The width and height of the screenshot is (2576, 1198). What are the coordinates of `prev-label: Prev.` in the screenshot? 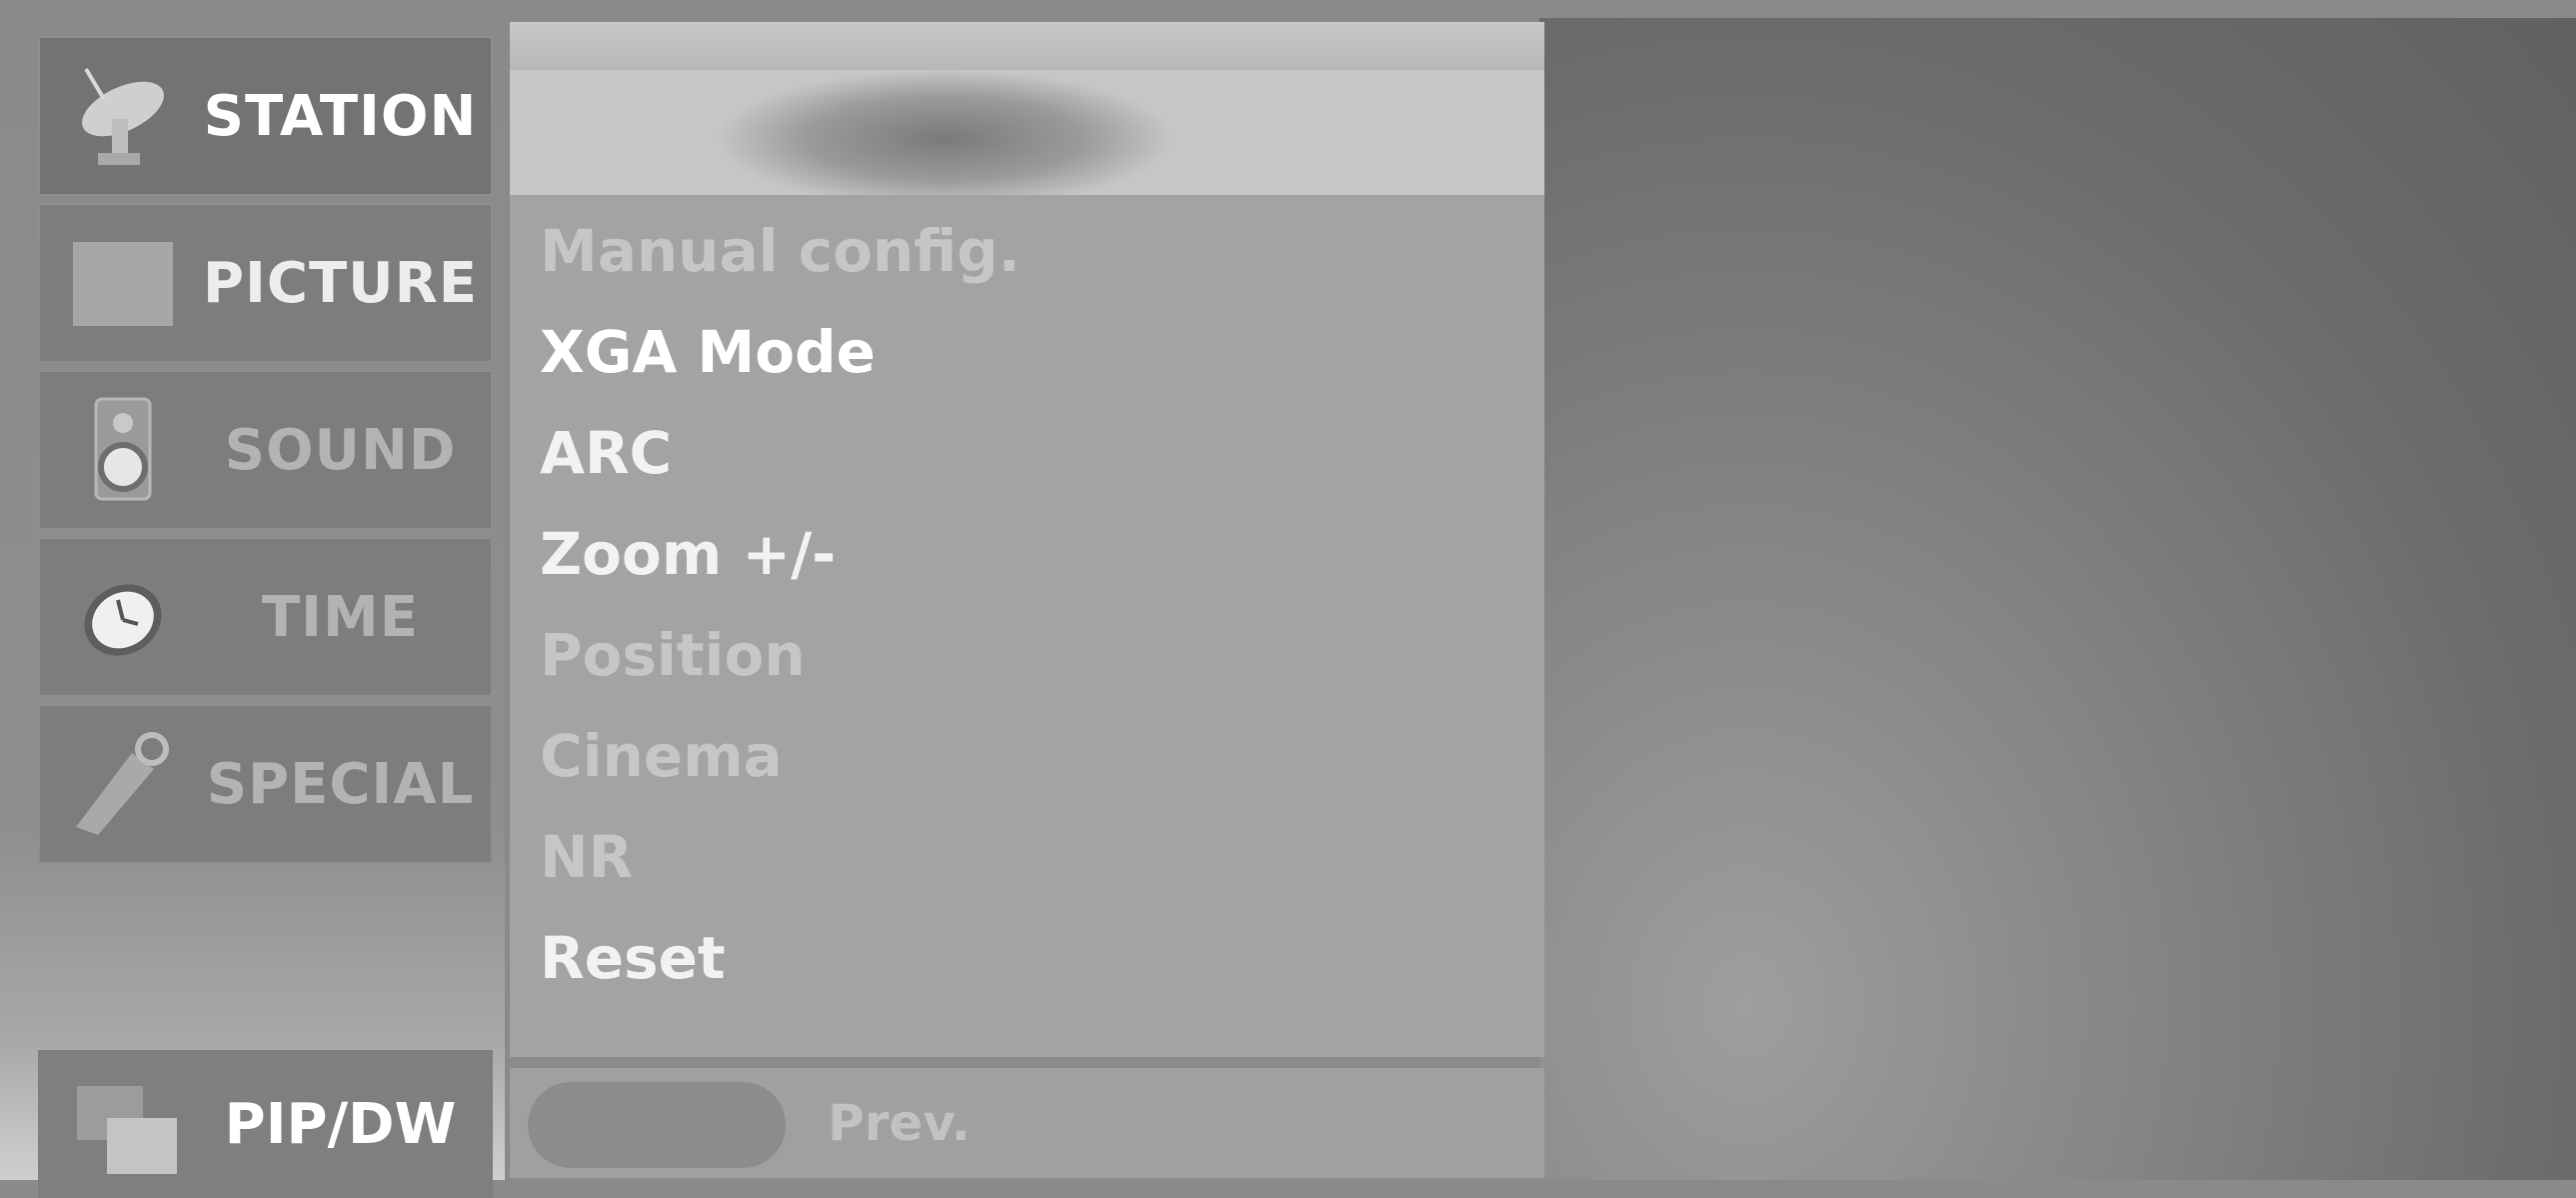 It's located at (899, 1123).